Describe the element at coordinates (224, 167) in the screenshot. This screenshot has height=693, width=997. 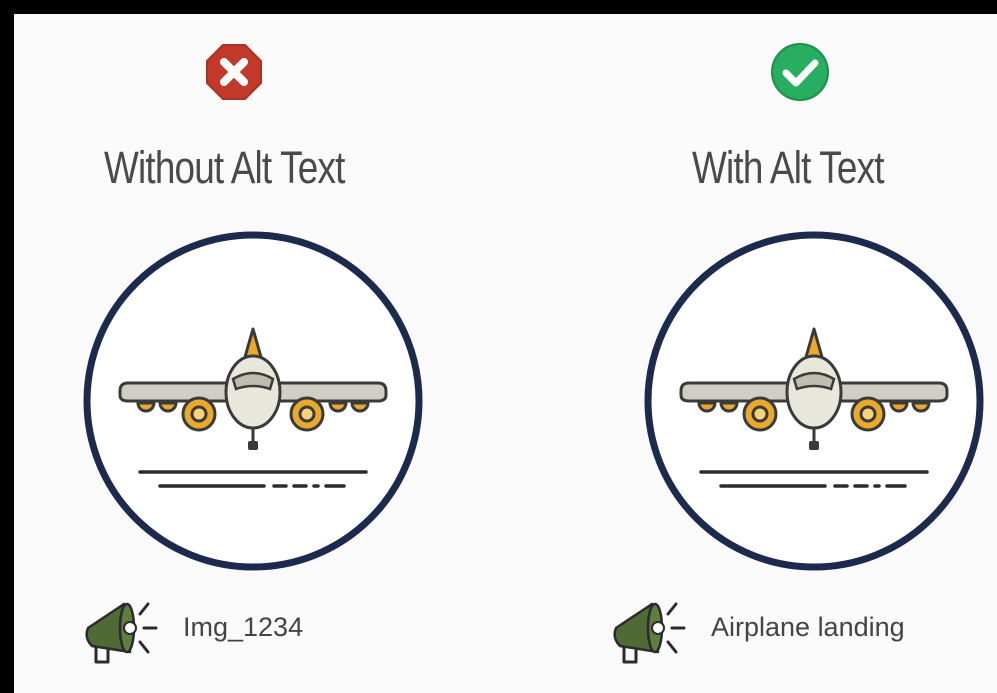
I see `panel-heading: Without Alt Text` at that location.